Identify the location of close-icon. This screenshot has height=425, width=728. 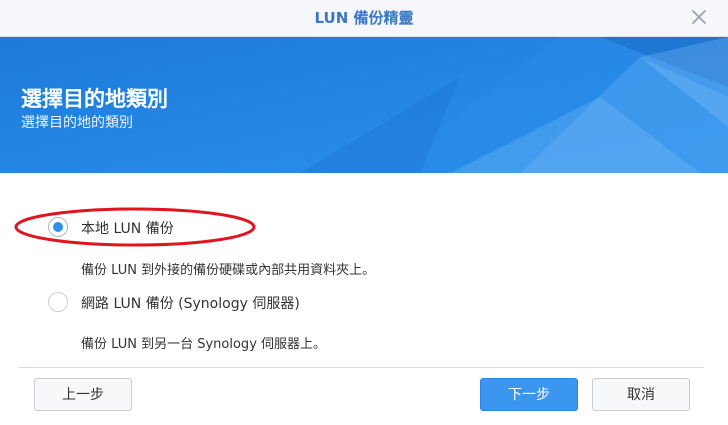
(699, 17).